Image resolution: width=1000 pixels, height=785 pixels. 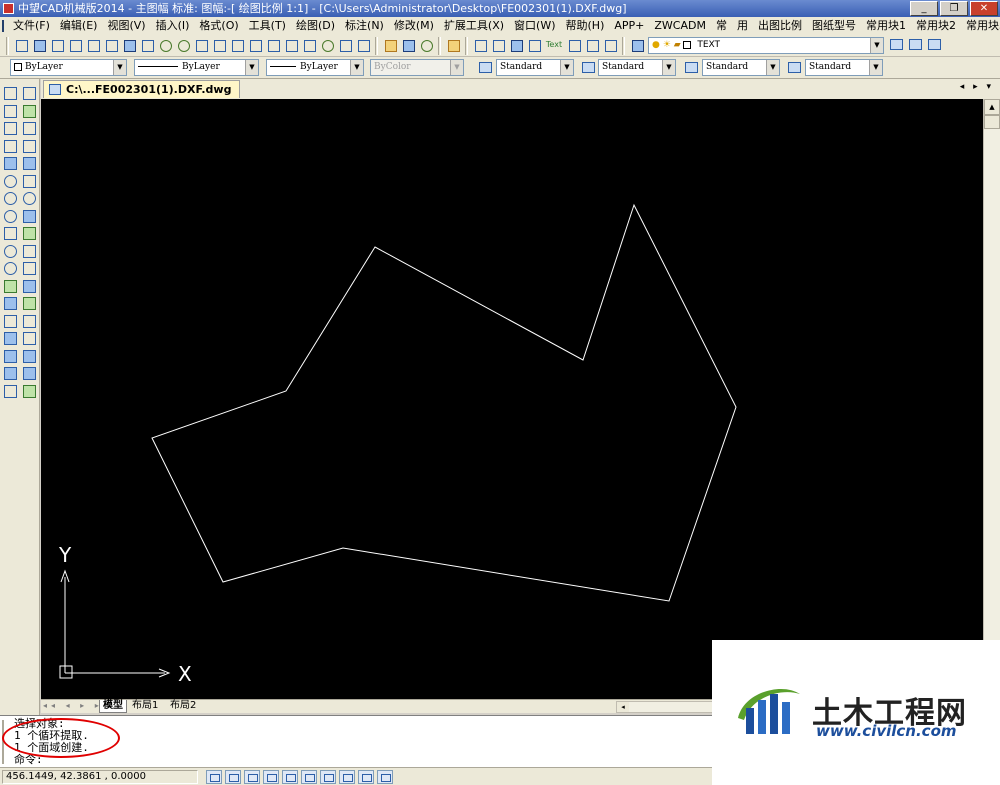 I want to click on weld-icon, so click(x=147, y=45).